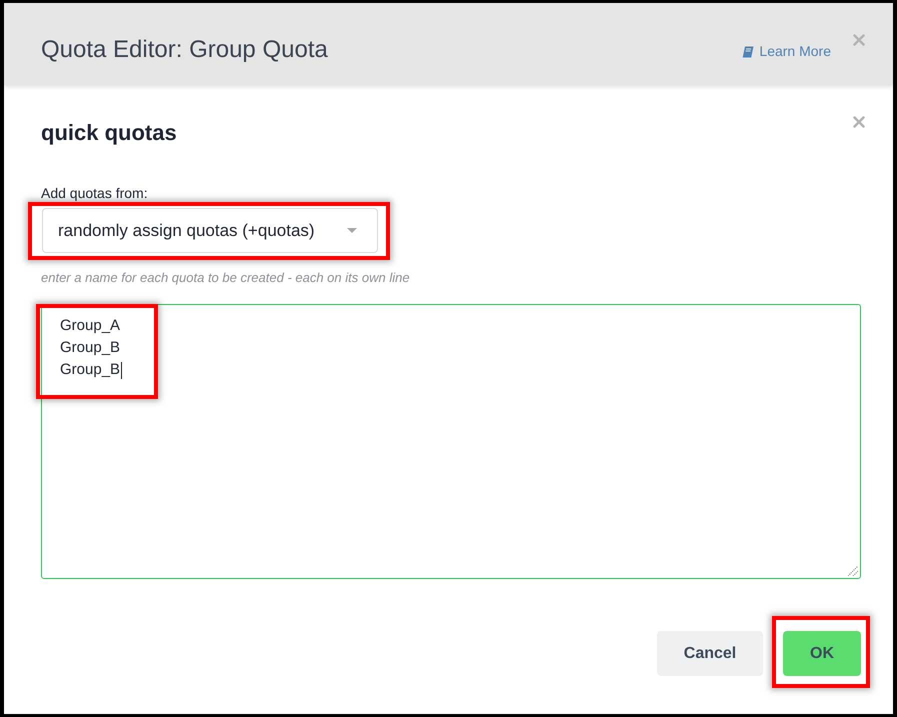  Describe the element at coordinates (352, 230) in the screenshot. I see `dropdown-caret-icon` at that location.